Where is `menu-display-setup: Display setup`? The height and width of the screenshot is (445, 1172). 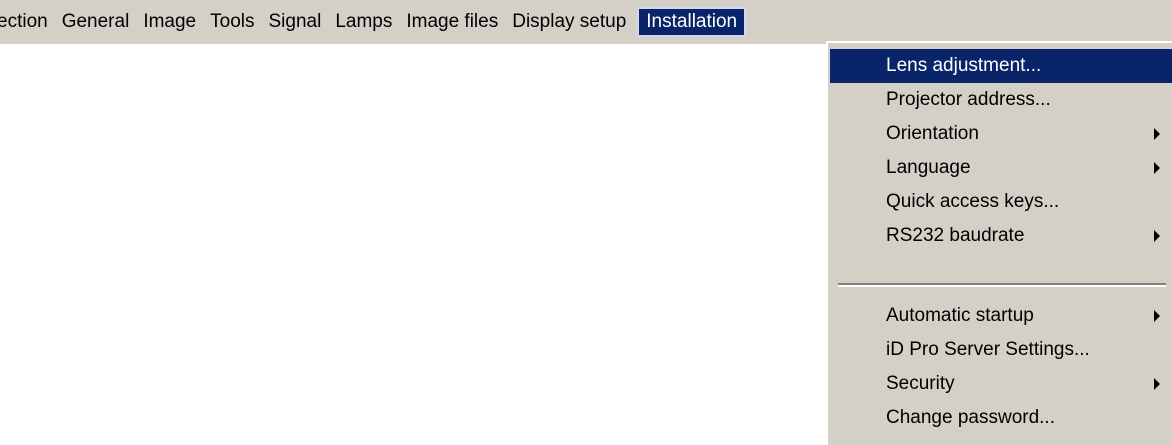 menu-display-setup: Display setup is located at coordinates (569, 22).